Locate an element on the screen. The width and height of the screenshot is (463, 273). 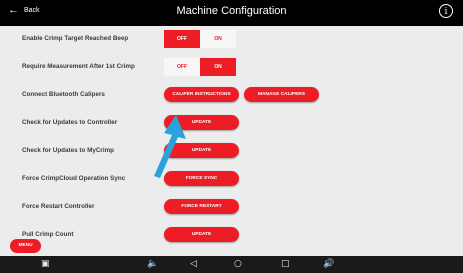
home-circle-icon: ○ is located at coordinates (238, 264).